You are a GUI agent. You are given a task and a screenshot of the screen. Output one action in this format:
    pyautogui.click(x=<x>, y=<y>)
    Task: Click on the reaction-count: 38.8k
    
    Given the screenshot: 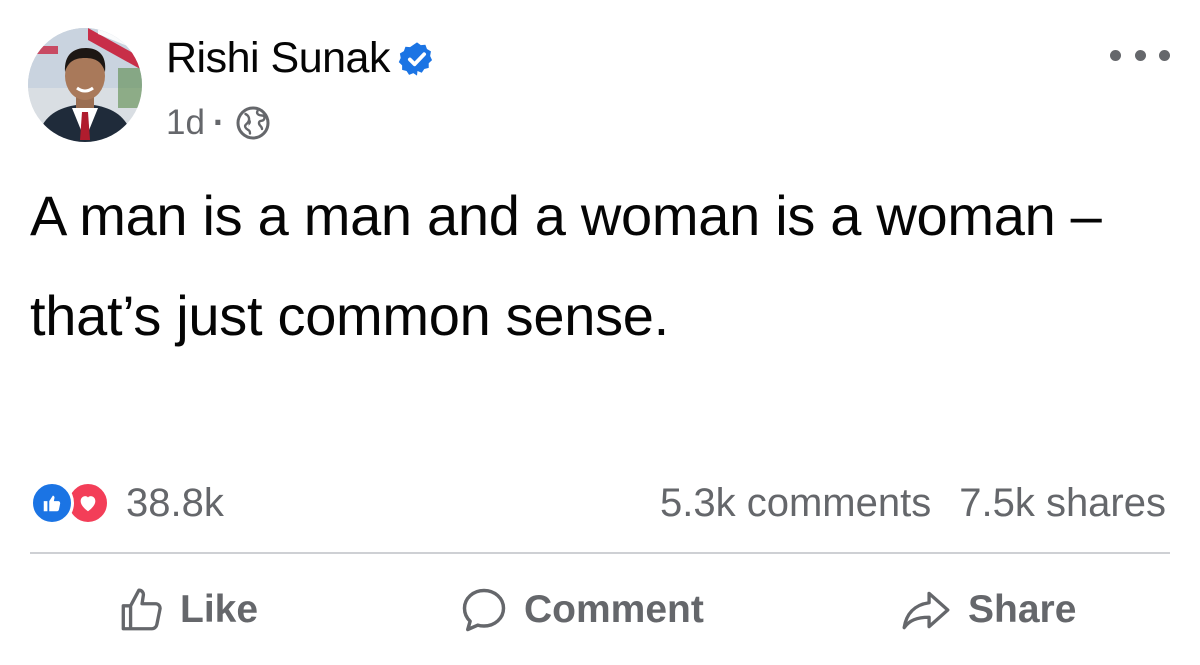 What is the action you would take?
    pyautogui.click(x=175, y=503)
    